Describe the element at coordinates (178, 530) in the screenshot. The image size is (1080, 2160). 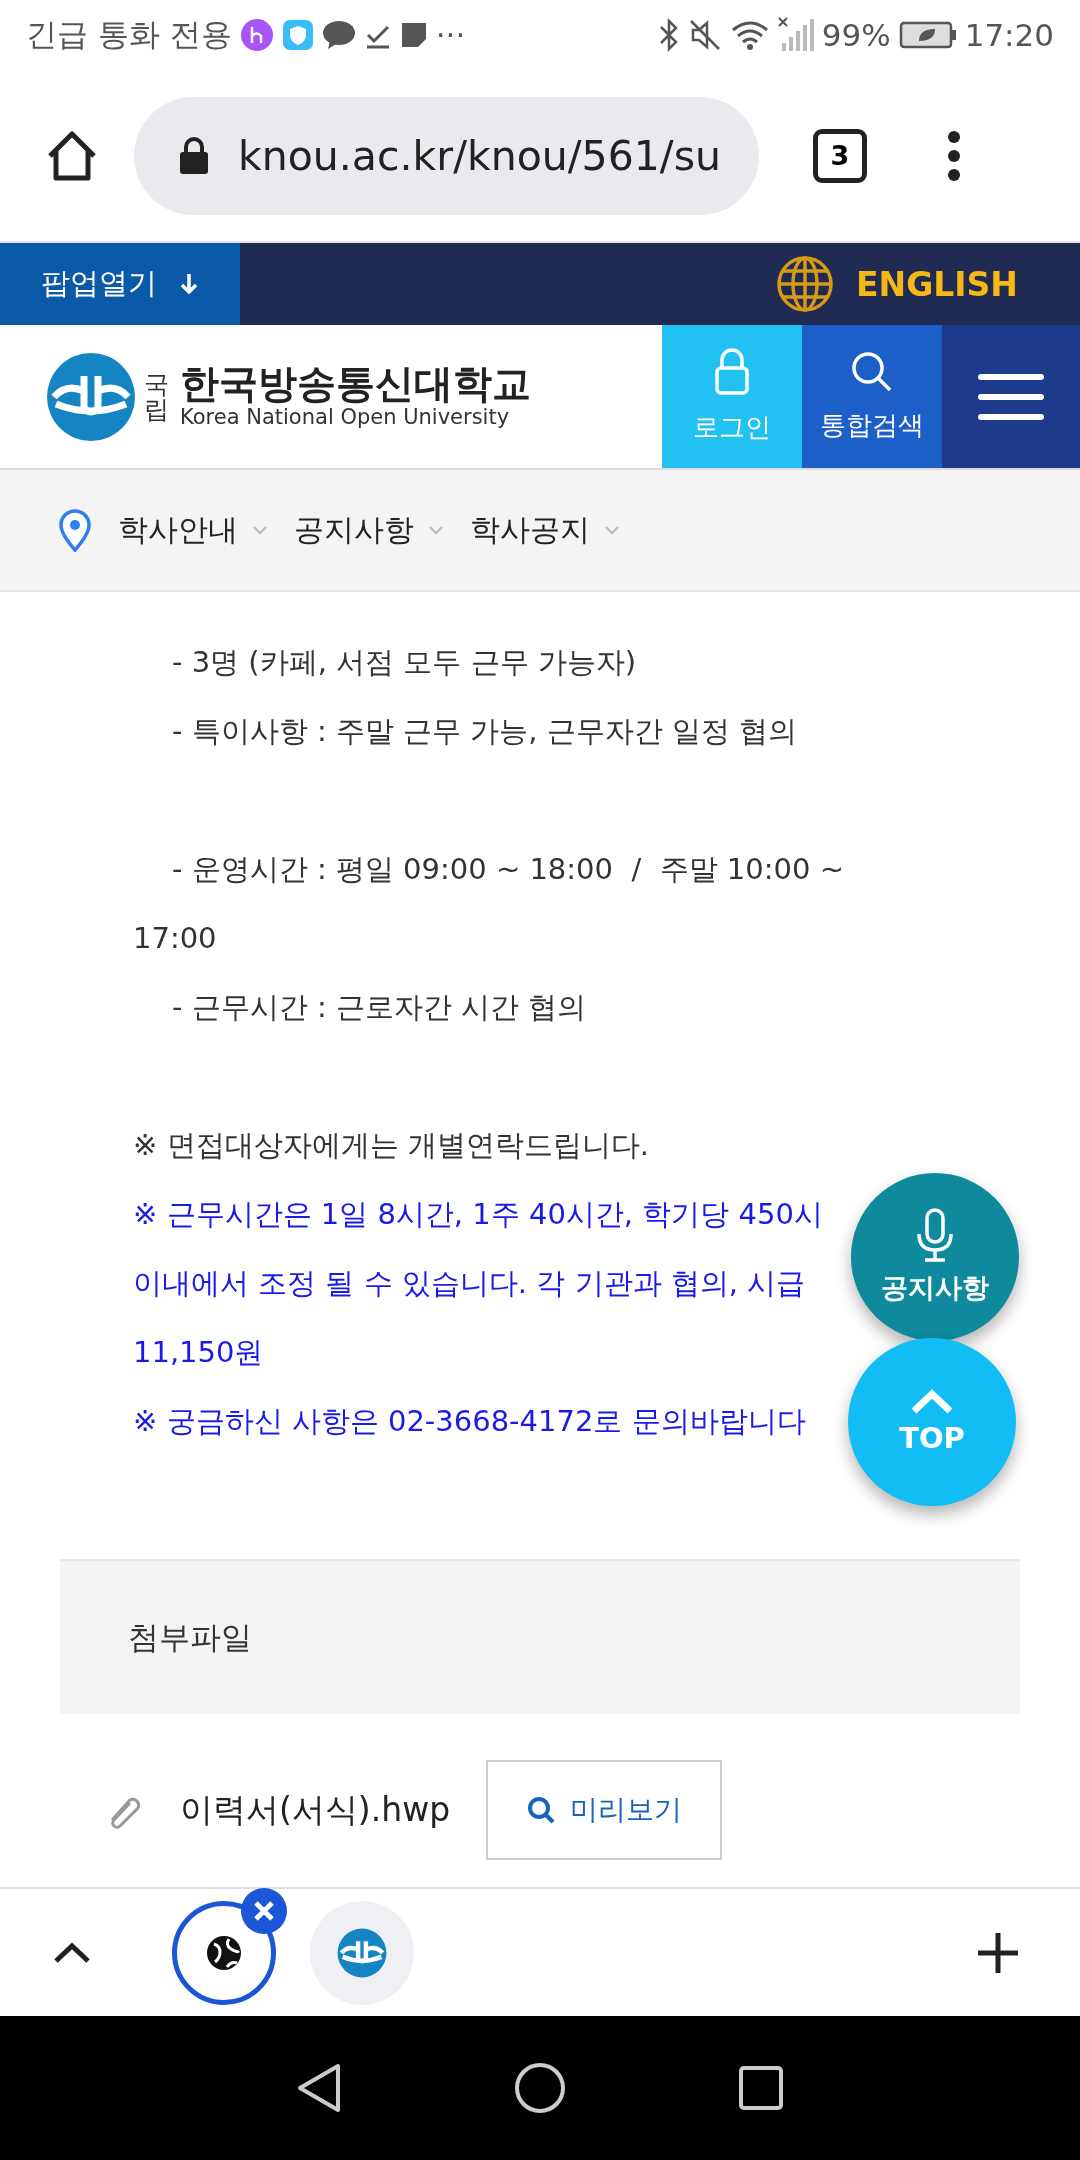
I see `breadcrumb-item: 학사안내` at that location.